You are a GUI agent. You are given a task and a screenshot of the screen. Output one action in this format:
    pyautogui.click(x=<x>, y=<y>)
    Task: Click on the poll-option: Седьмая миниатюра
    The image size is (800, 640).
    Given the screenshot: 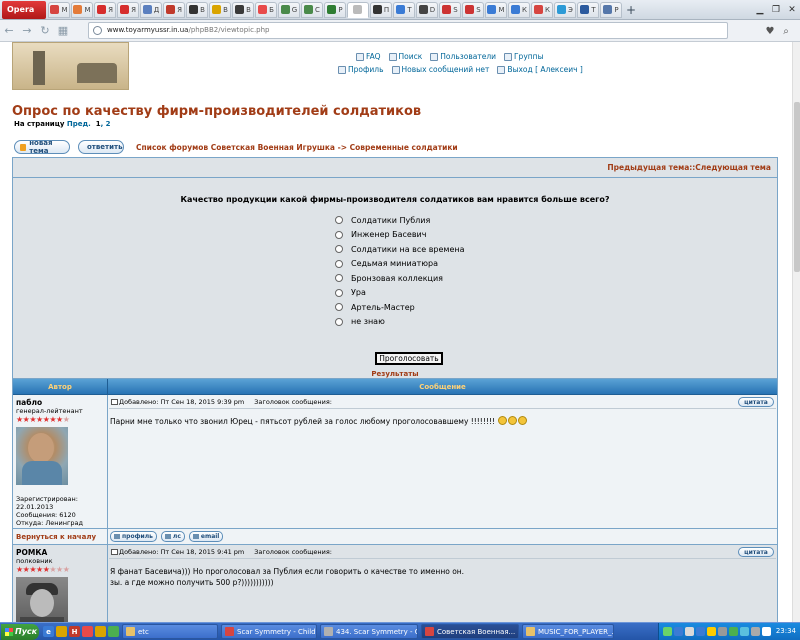 What is the action you would take?
    pyautogui.click(x=400, y=264)
    